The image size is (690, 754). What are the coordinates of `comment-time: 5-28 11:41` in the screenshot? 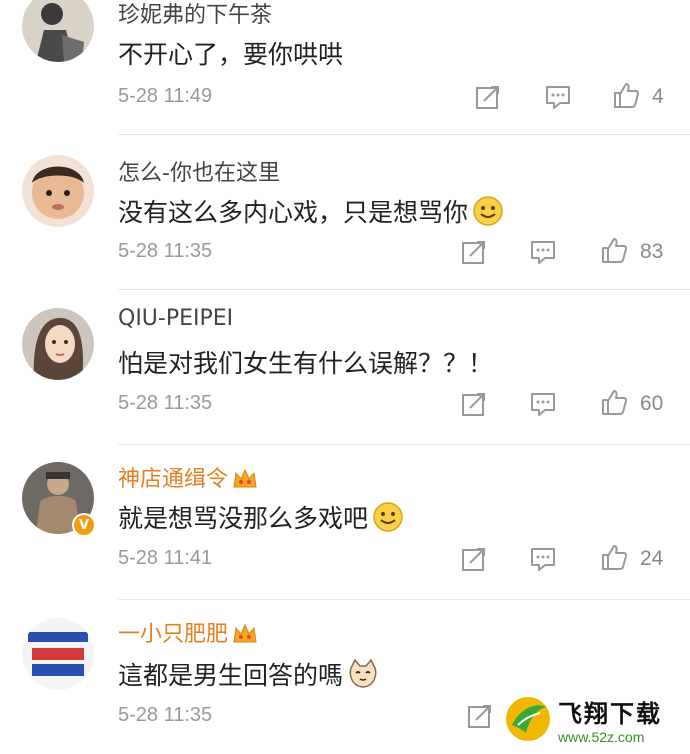 It's located at (165, 558).